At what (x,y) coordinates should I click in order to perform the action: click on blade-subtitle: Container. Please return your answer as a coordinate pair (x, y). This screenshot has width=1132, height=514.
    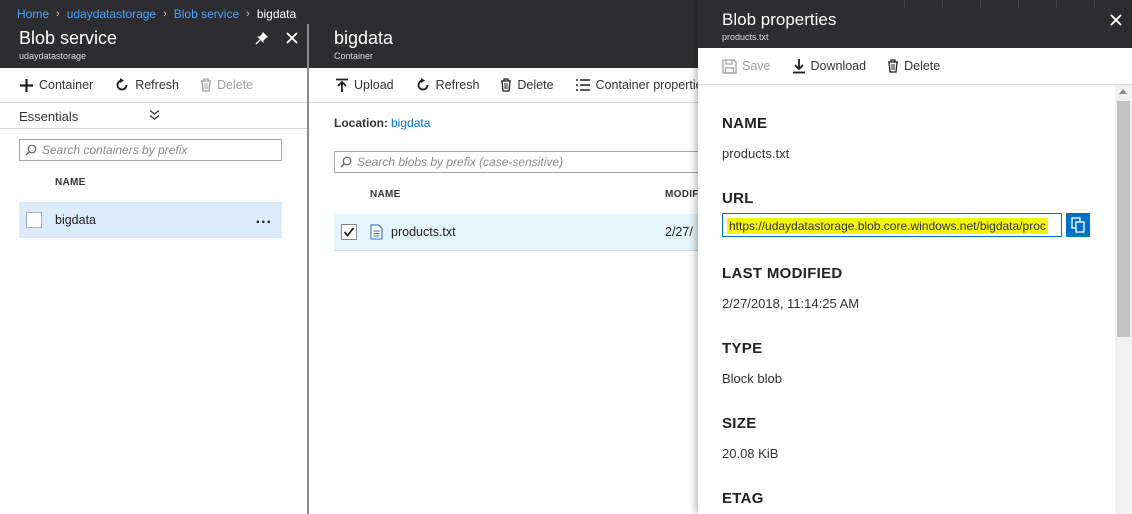
    Looking at the image, I should click on (354, 56).